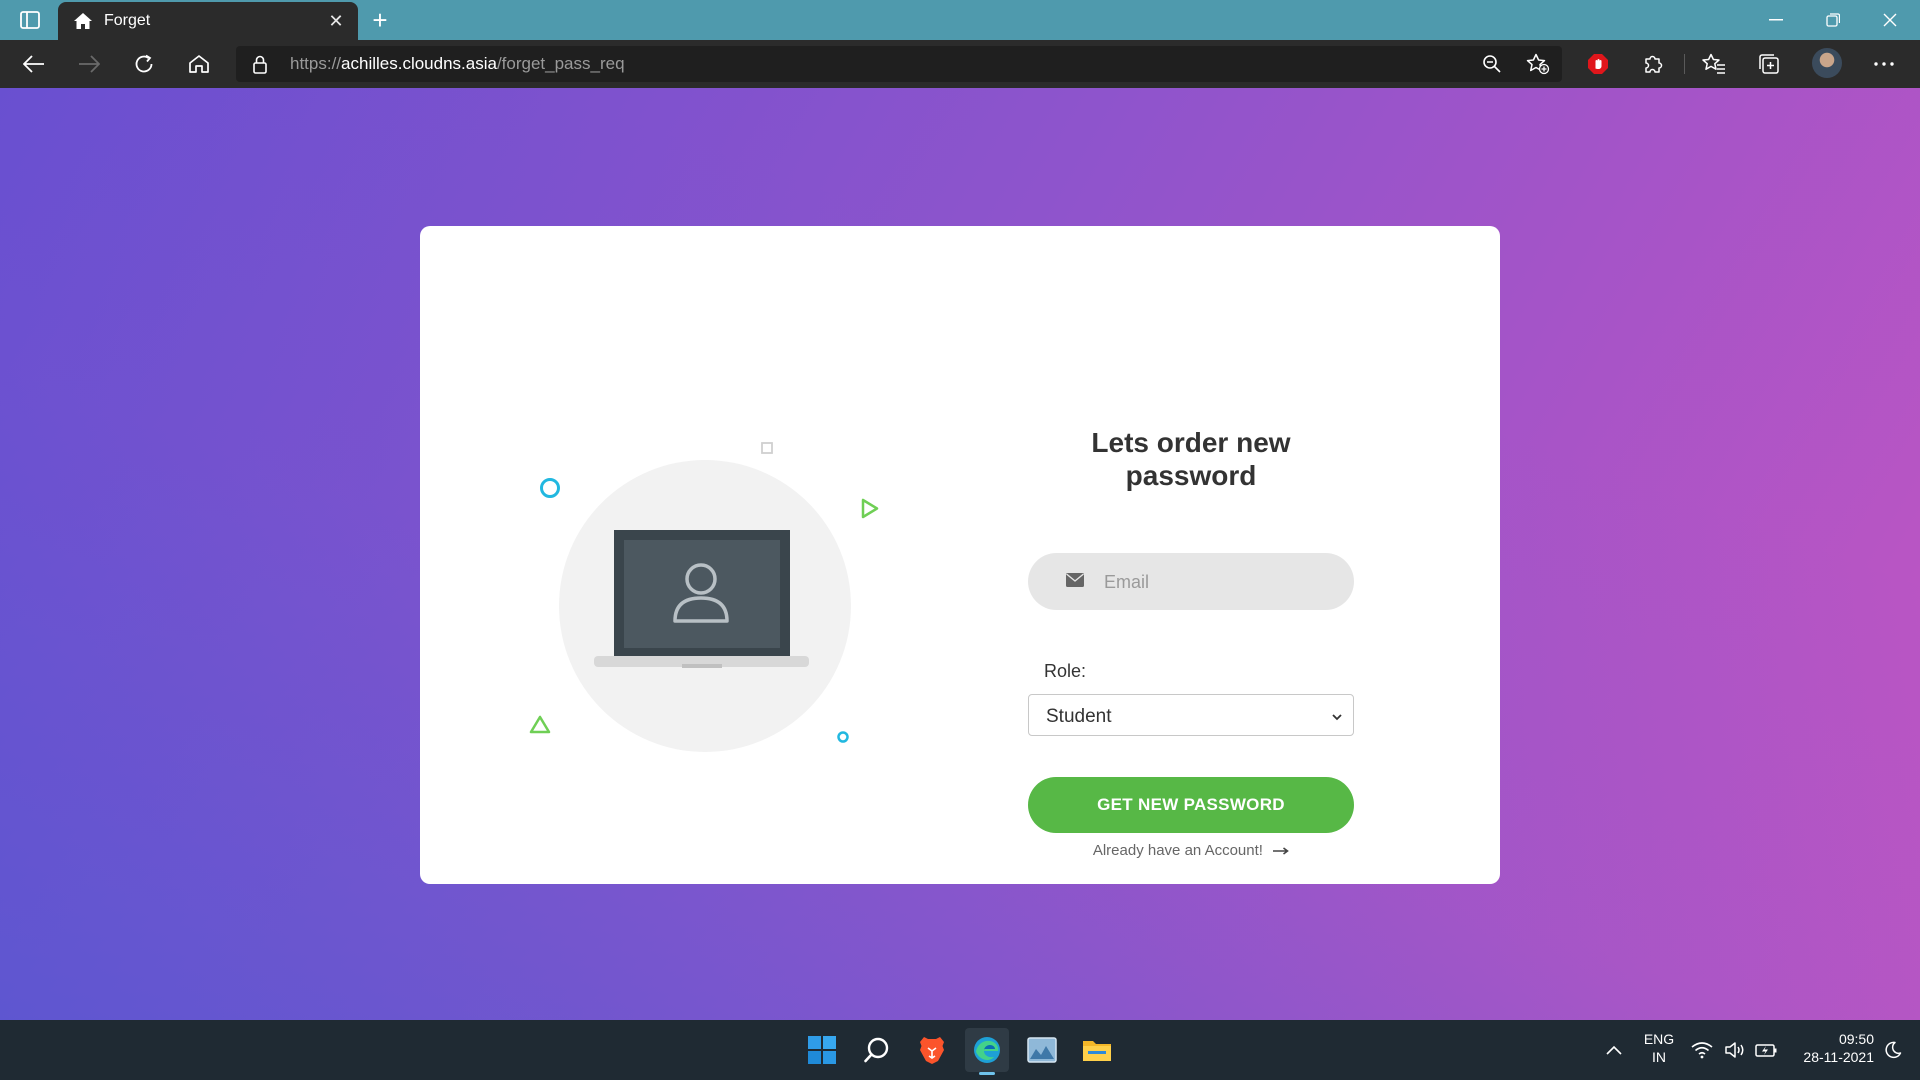 The height and width of the screenshot is (1080, 1920). Describe the element at coordinates (1831, 1048) in the screenshot. I see `clock: 09:50 28-11-2021` at that location.